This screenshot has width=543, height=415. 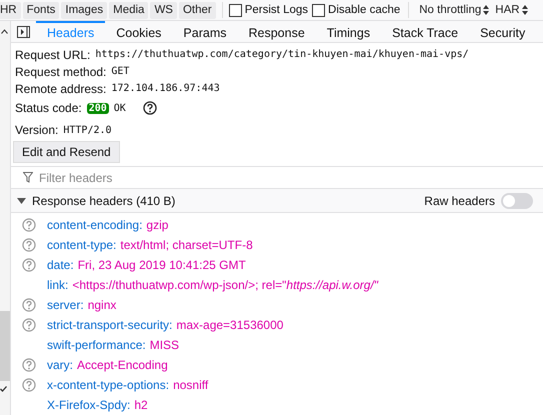 I want to click on dropdown: HAR, so click(x=511, y=10).